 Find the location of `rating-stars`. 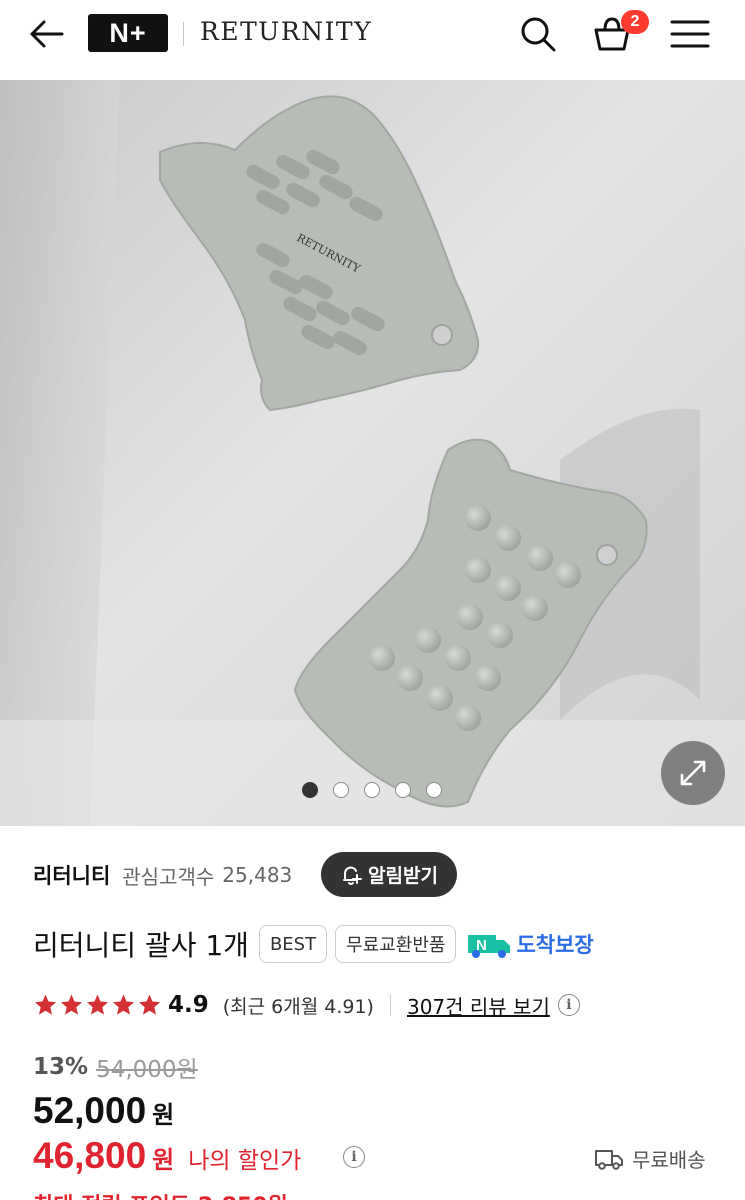

rating-stars is located at coordinates (97, 1005).